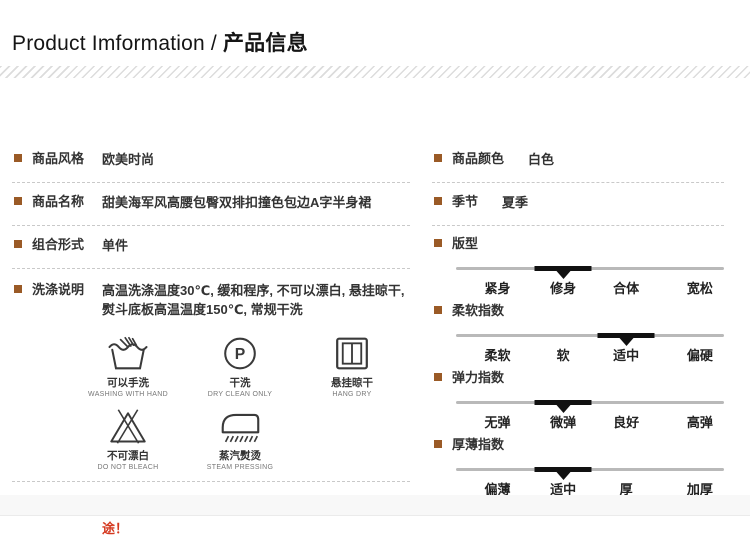  What do you see at coordinates (590, 488) in the screenshot?
I see `slider-options: 偏薄 适中厚加厚` at bounding box center [590, 488].